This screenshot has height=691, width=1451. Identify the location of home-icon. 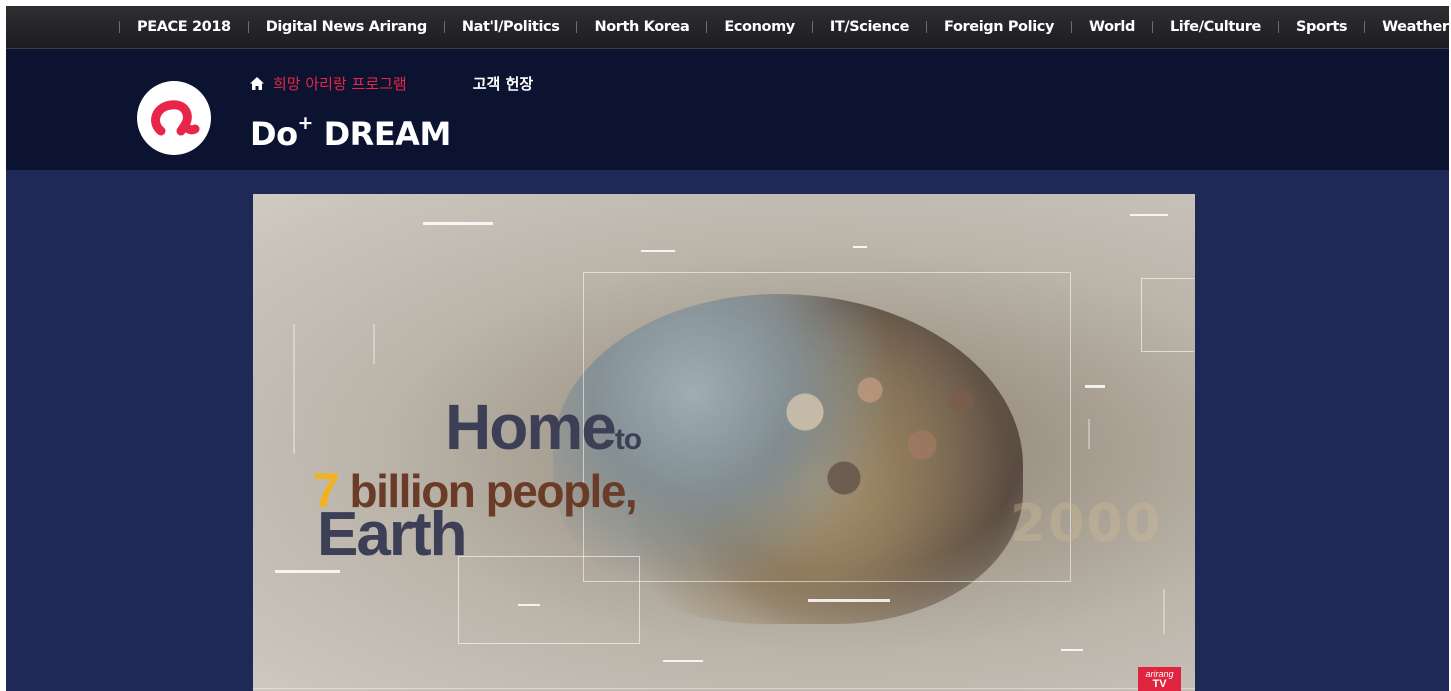
(257, 83).